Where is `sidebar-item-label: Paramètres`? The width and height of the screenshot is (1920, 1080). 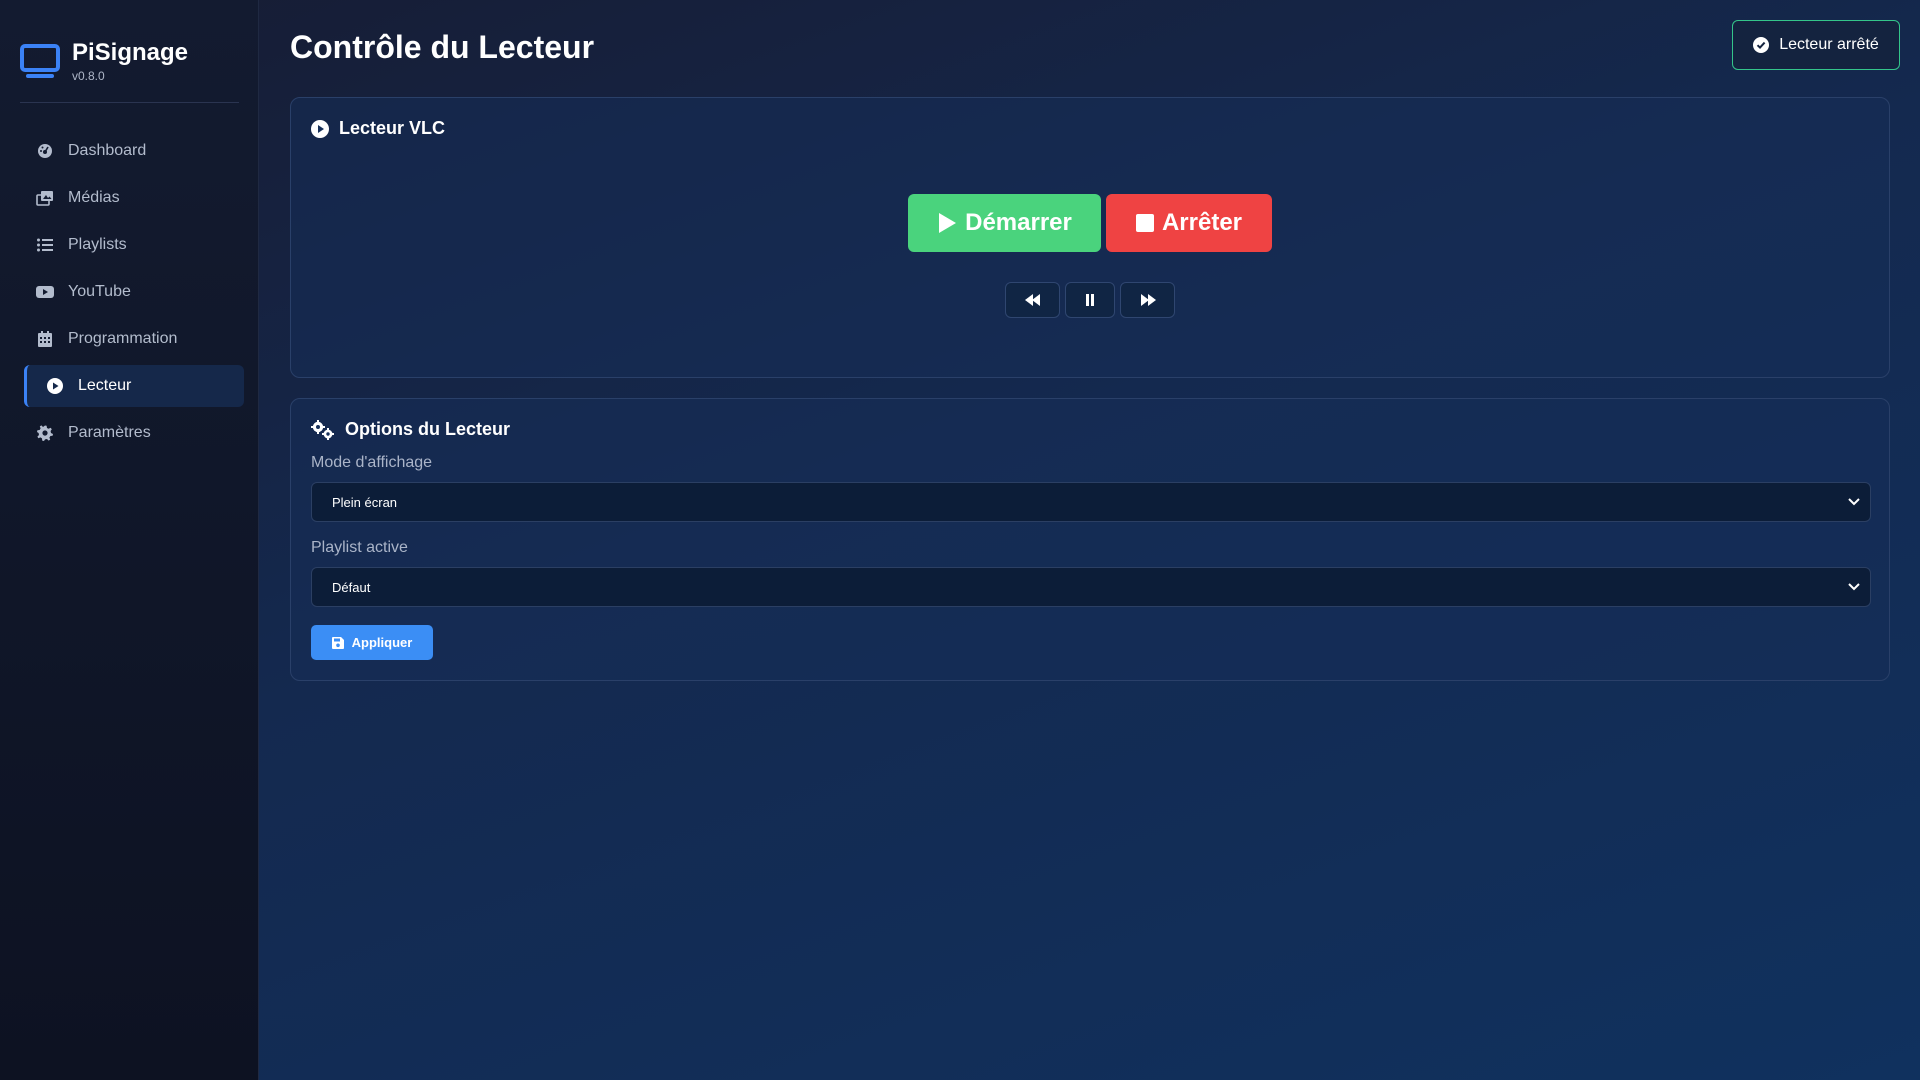
sidebar-item-label: Paramètres is located at coordinates (109, 432).